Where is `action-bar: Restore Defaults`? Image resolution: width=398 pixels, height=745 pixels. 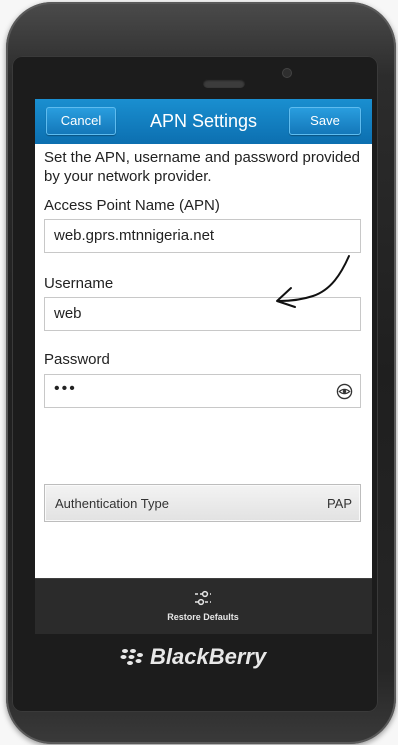 action-bar: Restore Defaults is located at coordinates (203, 606).